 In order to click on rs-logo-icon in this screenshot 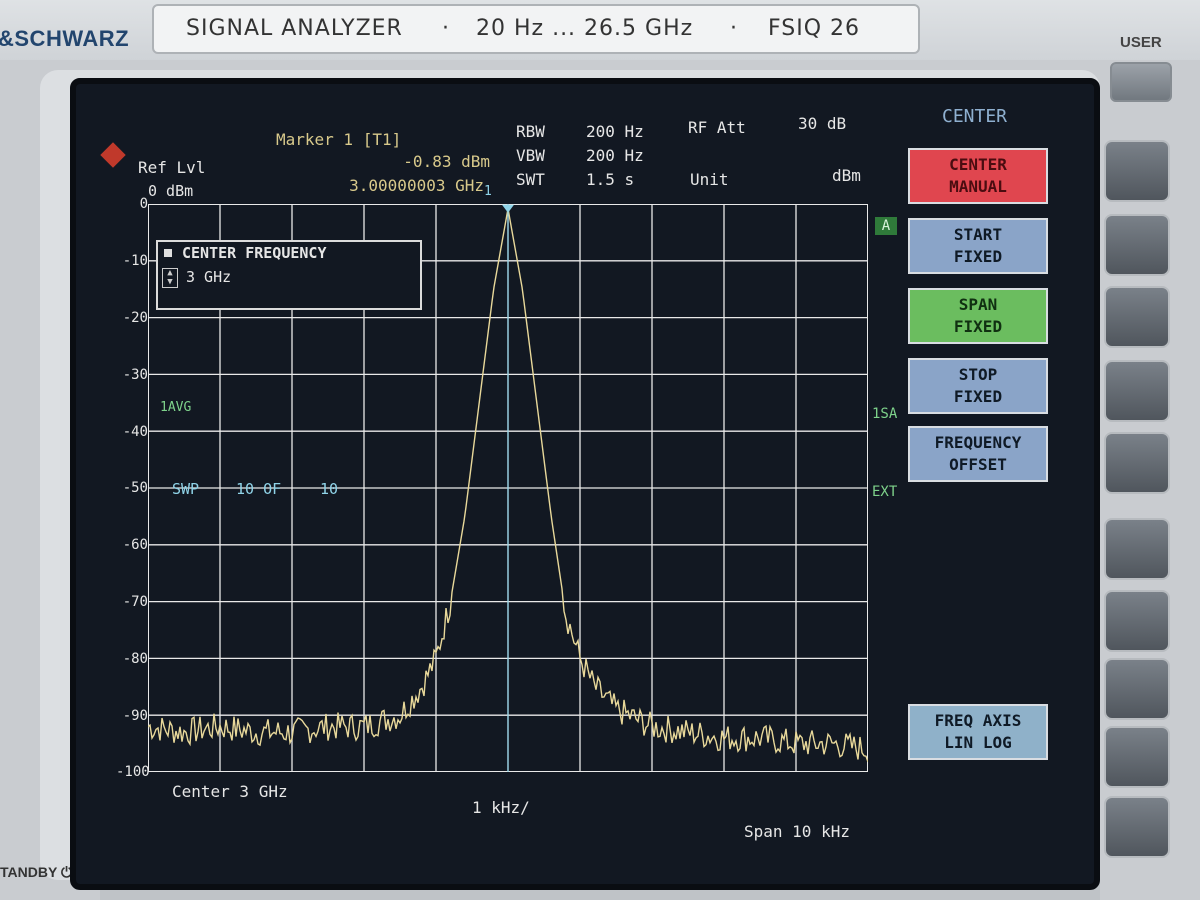, I will do `click(113, 155)`.